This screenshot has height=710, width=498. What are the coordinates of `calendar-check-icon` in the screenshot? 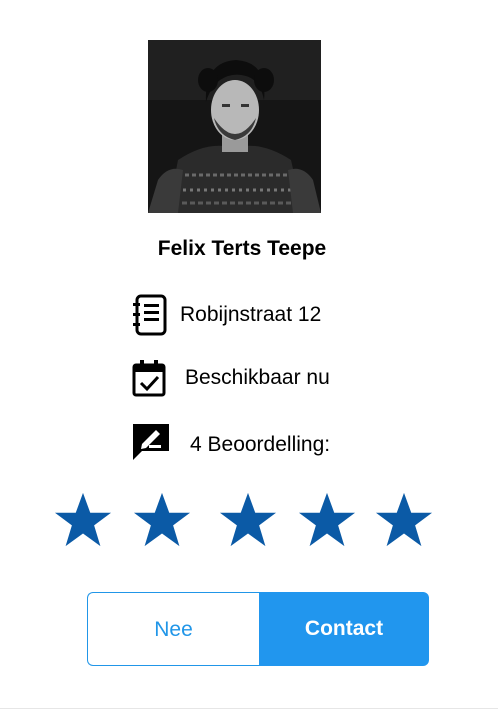 It's located at (149, 378).